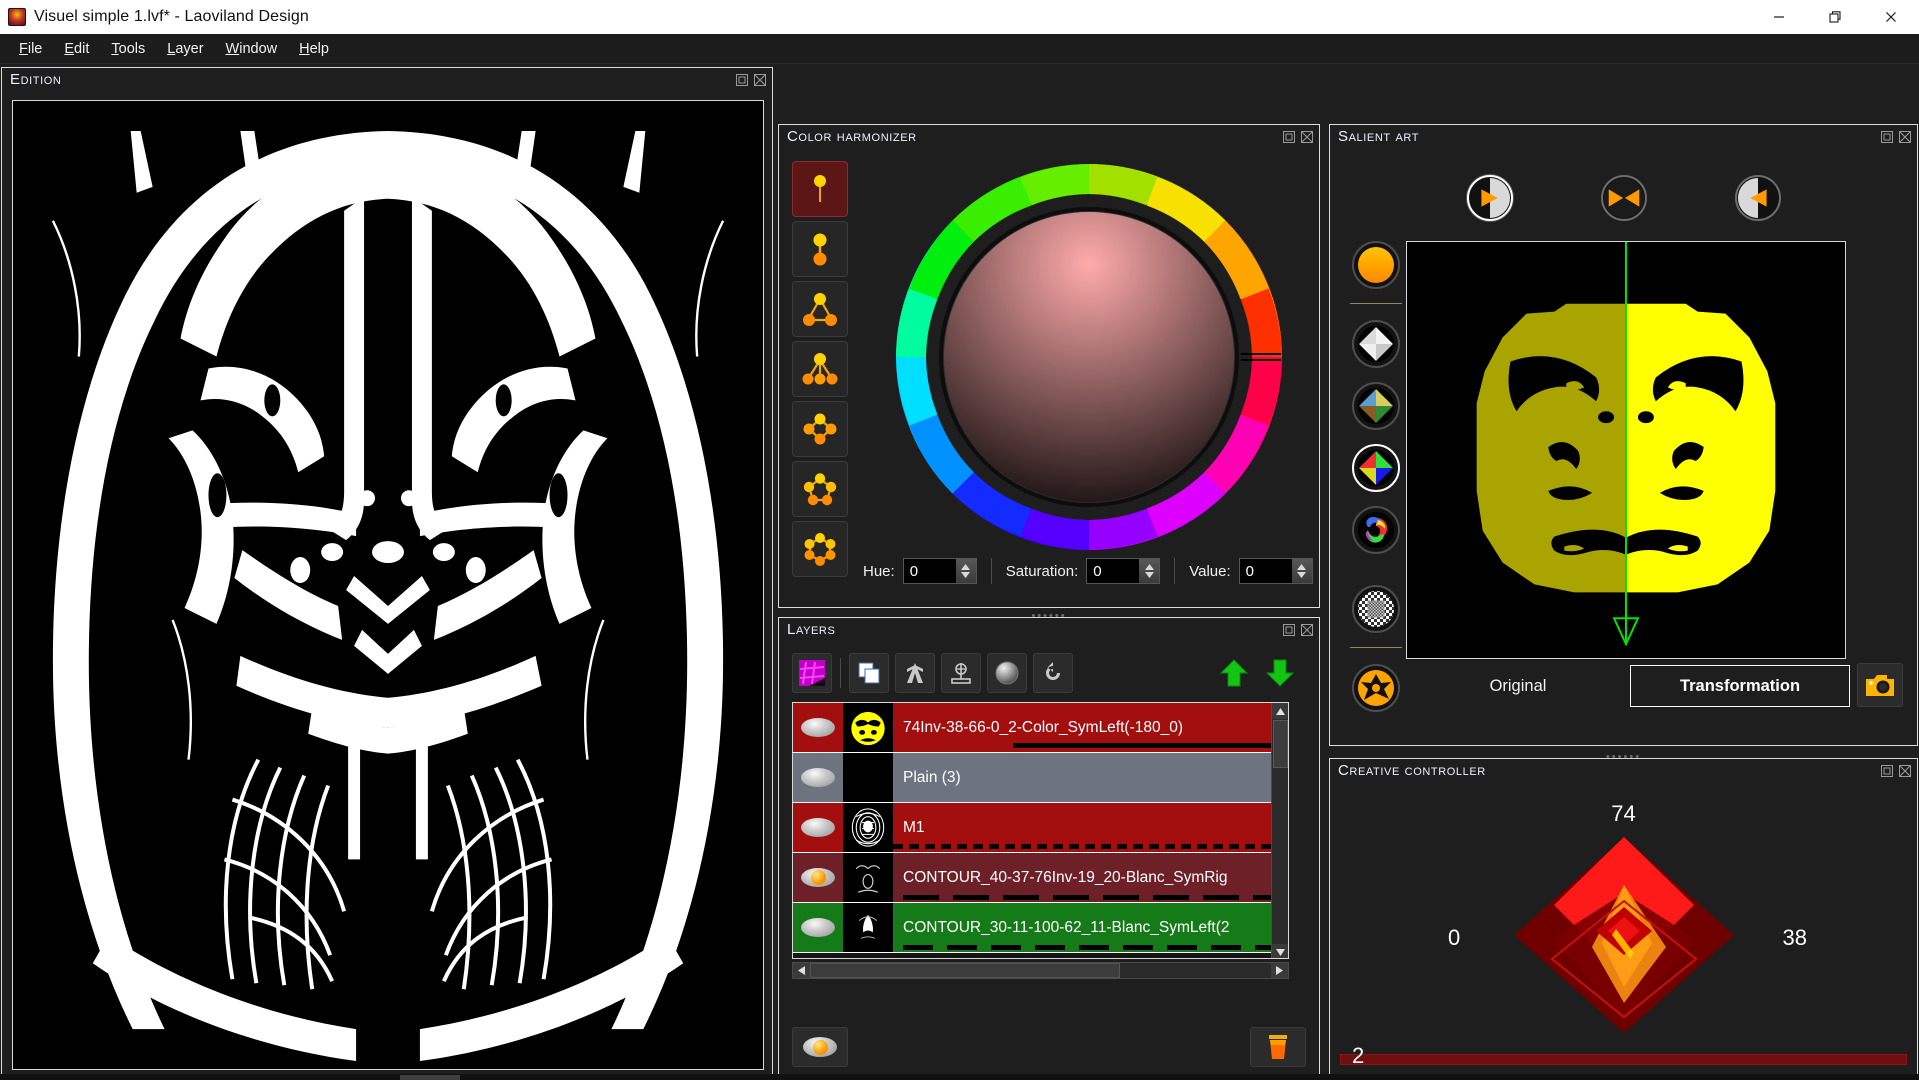 The width and height of the screenshot is (1919, 1080). Describe the element at coordinates (1280, 673) in the screenshot. I see `move-layer-down-button` at that location.